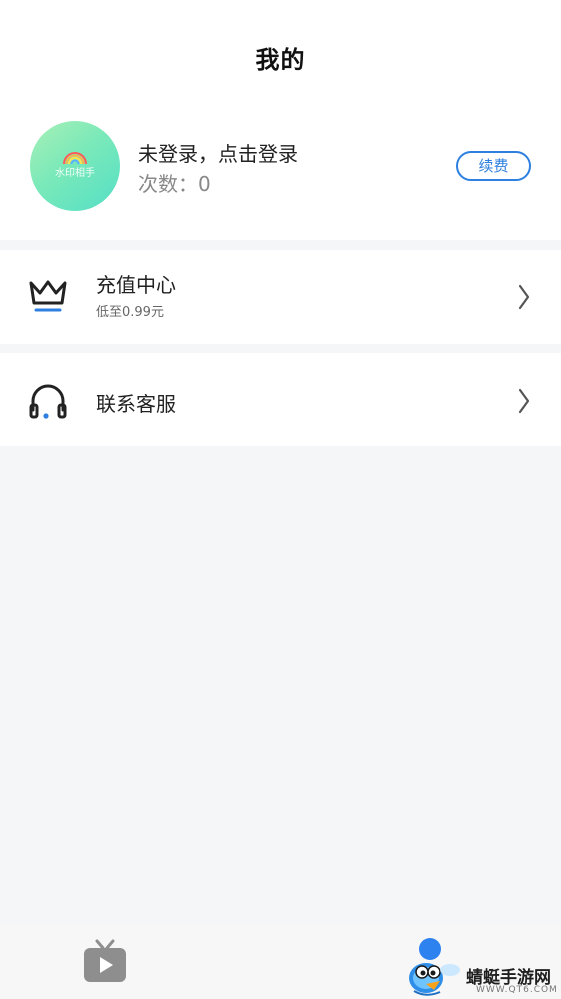 This screenshot has width=561, height=999. What do you see at coordinates (493, 166) in the screenshot?
I see `renew-button: 续费` at bounding box center [493, 166].